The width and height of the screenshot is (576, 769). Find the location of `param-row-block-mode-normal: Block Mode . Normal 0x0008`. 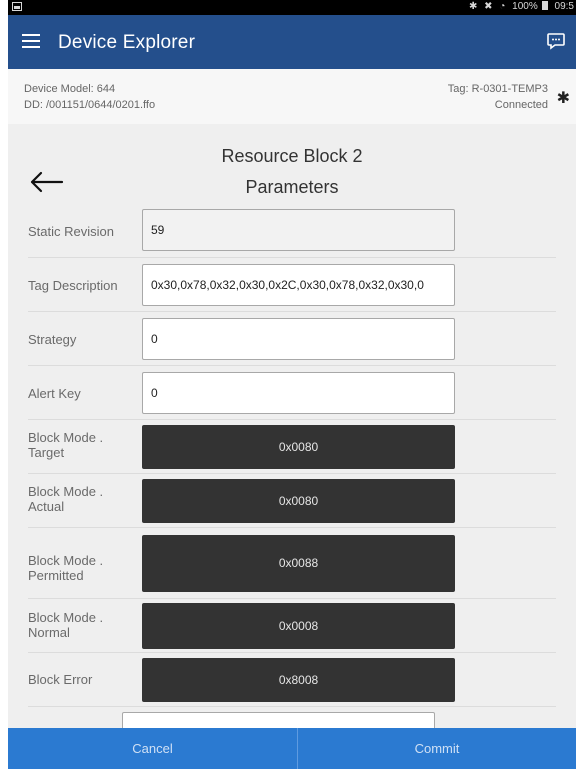

param-row-block-mode-normal: Block Mode . Normal 0x0008 is located at coordinates (292, 626).